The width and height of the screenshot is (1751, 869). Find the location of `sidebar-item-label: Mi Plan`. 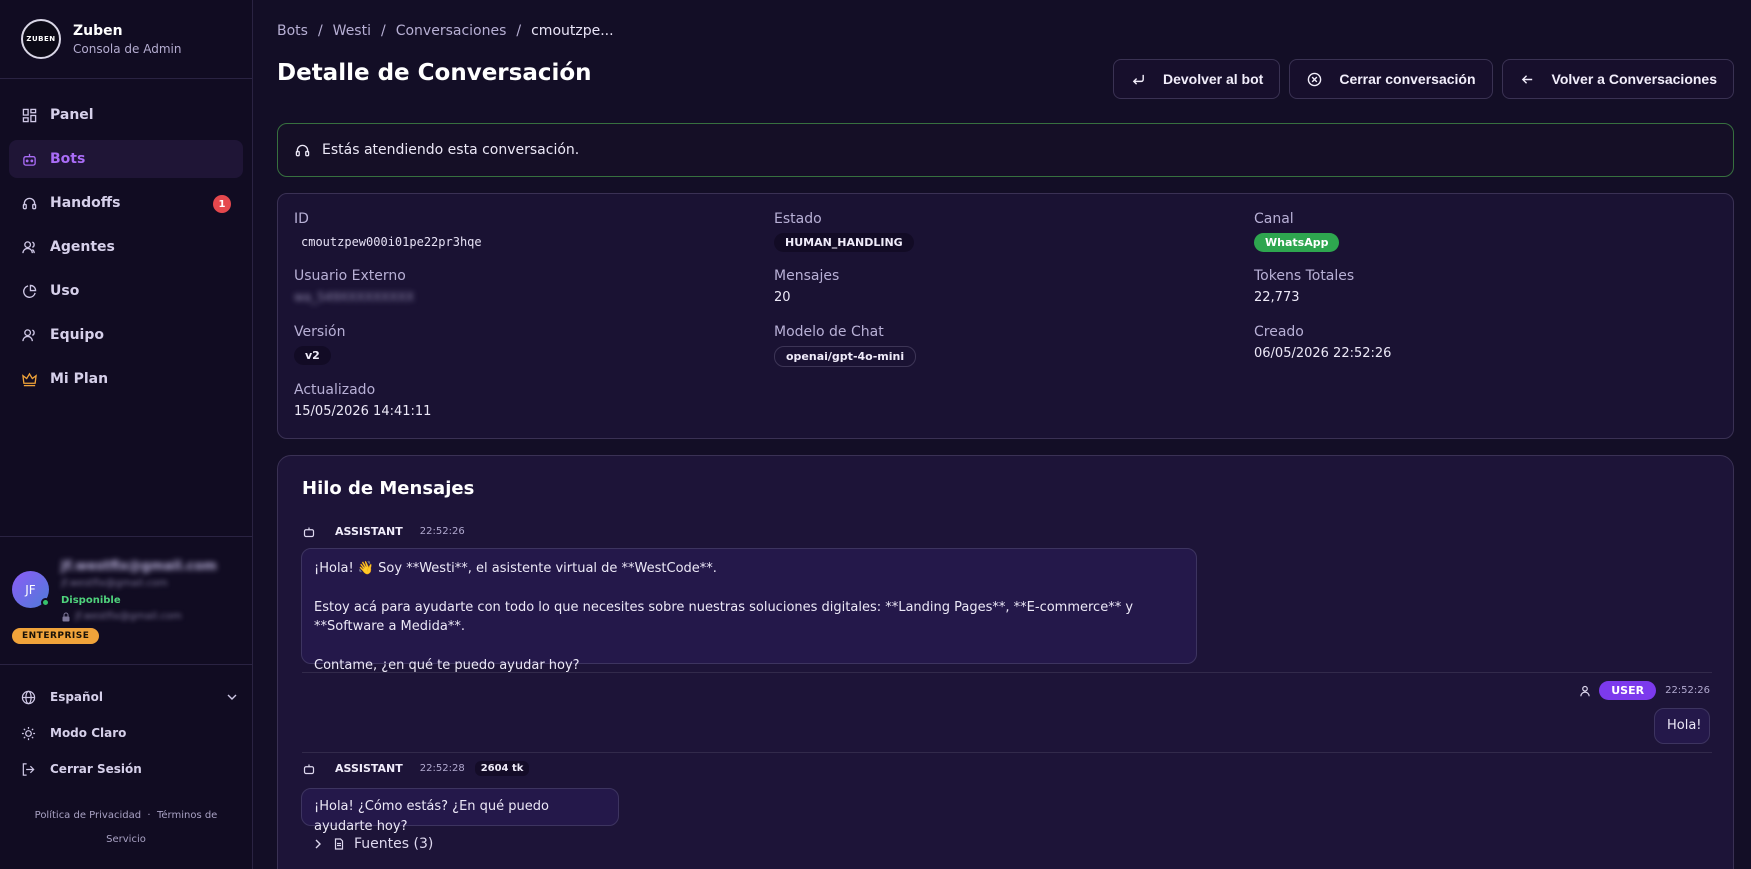

sidebar-item-label: Mi Plan is located at coordinates (79, 379).